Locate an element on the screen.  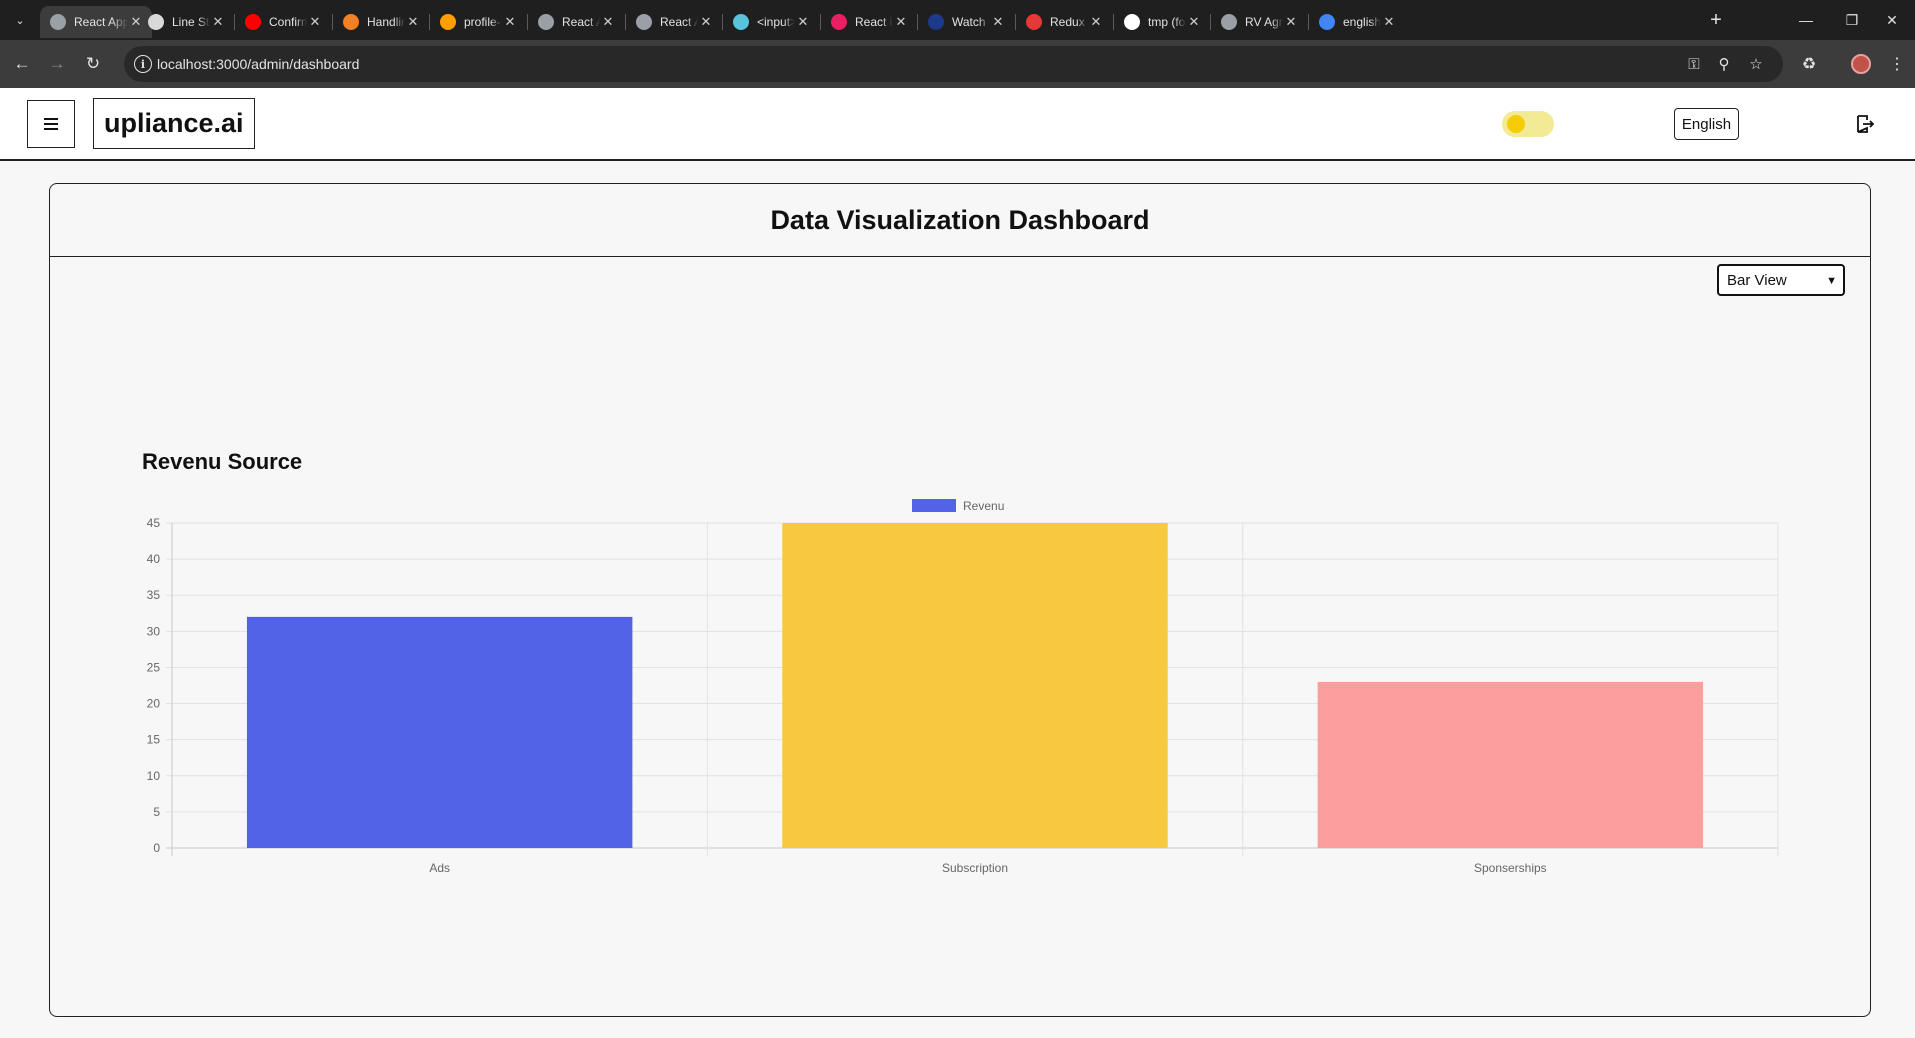
y-tick-label: 5 is located at coordinates (156, 812).